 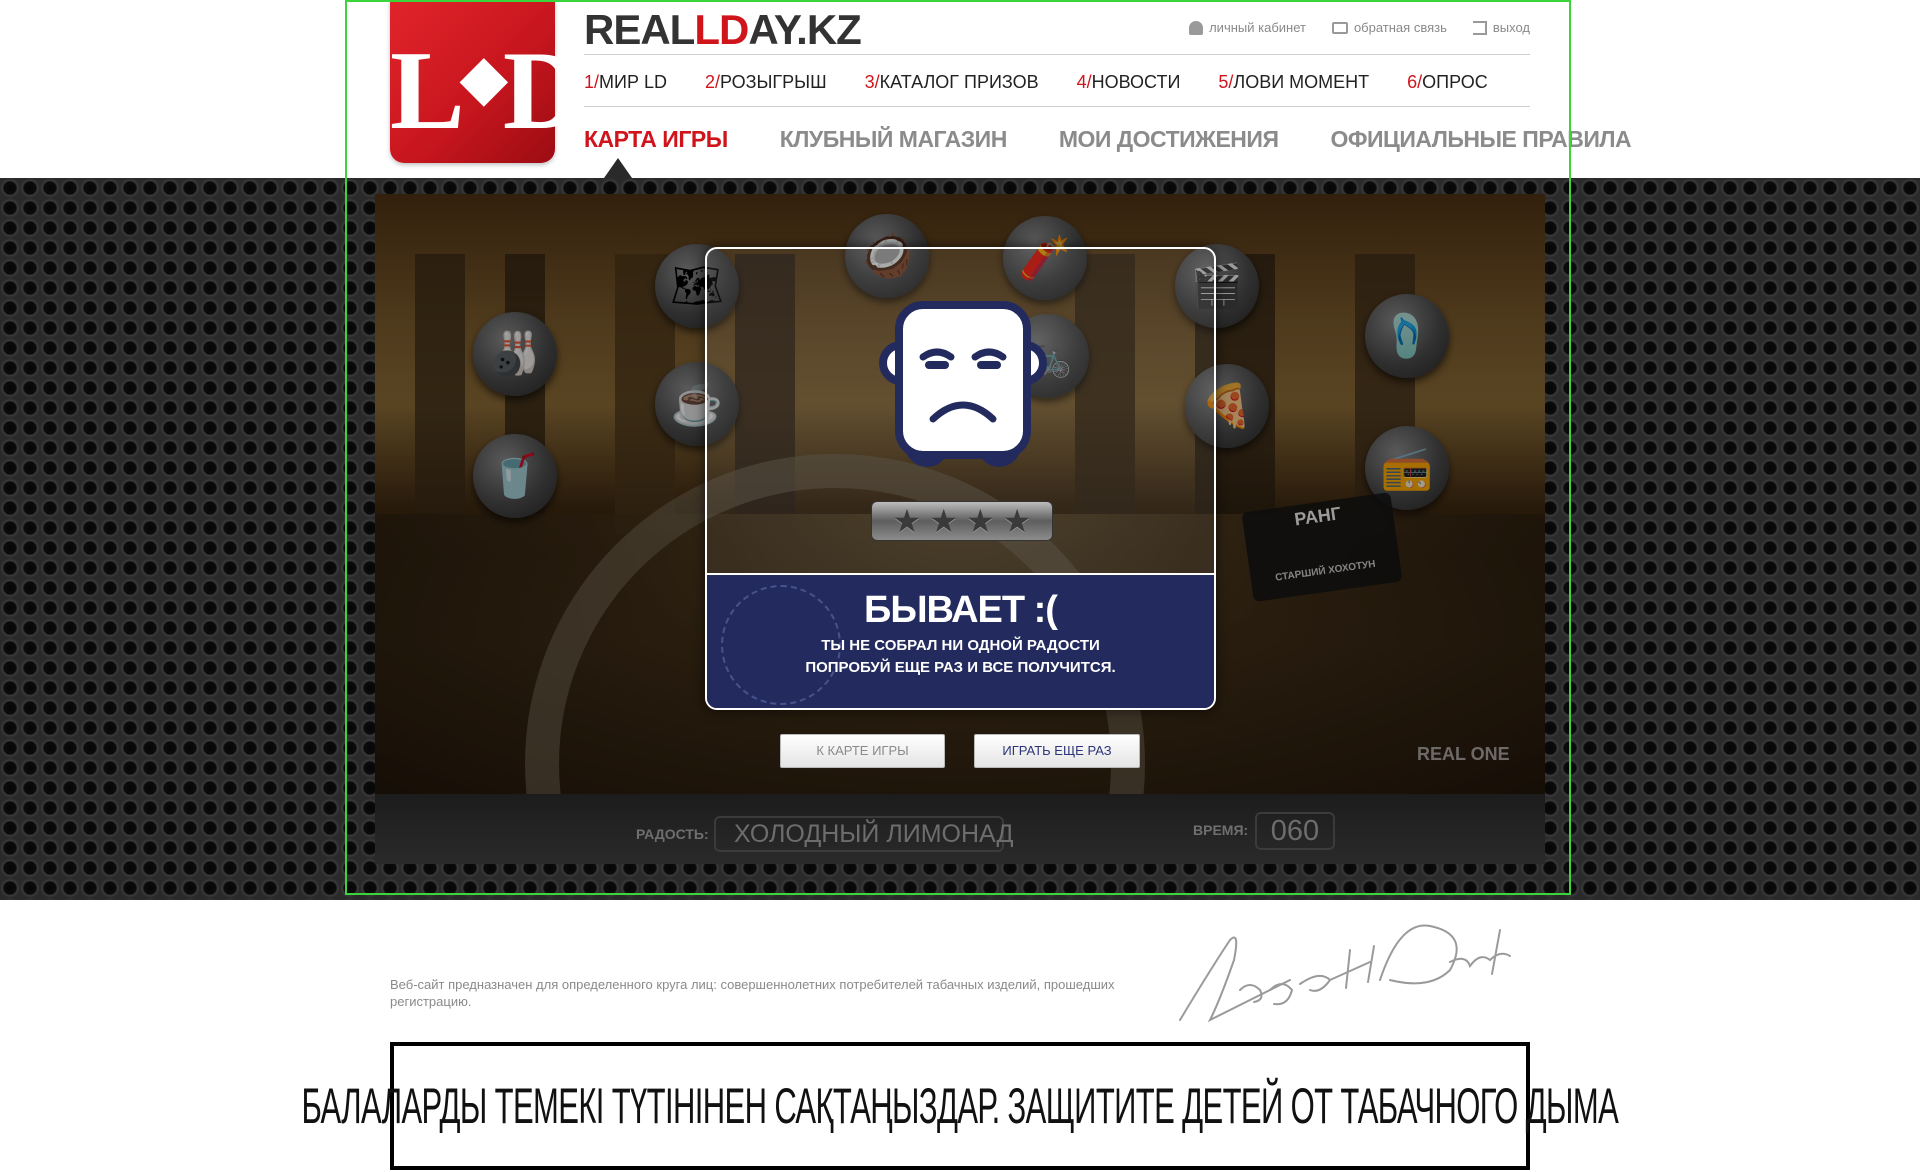 I want to click on modal-title: БЫВАЕТ :(, so click(x=961, y=610).